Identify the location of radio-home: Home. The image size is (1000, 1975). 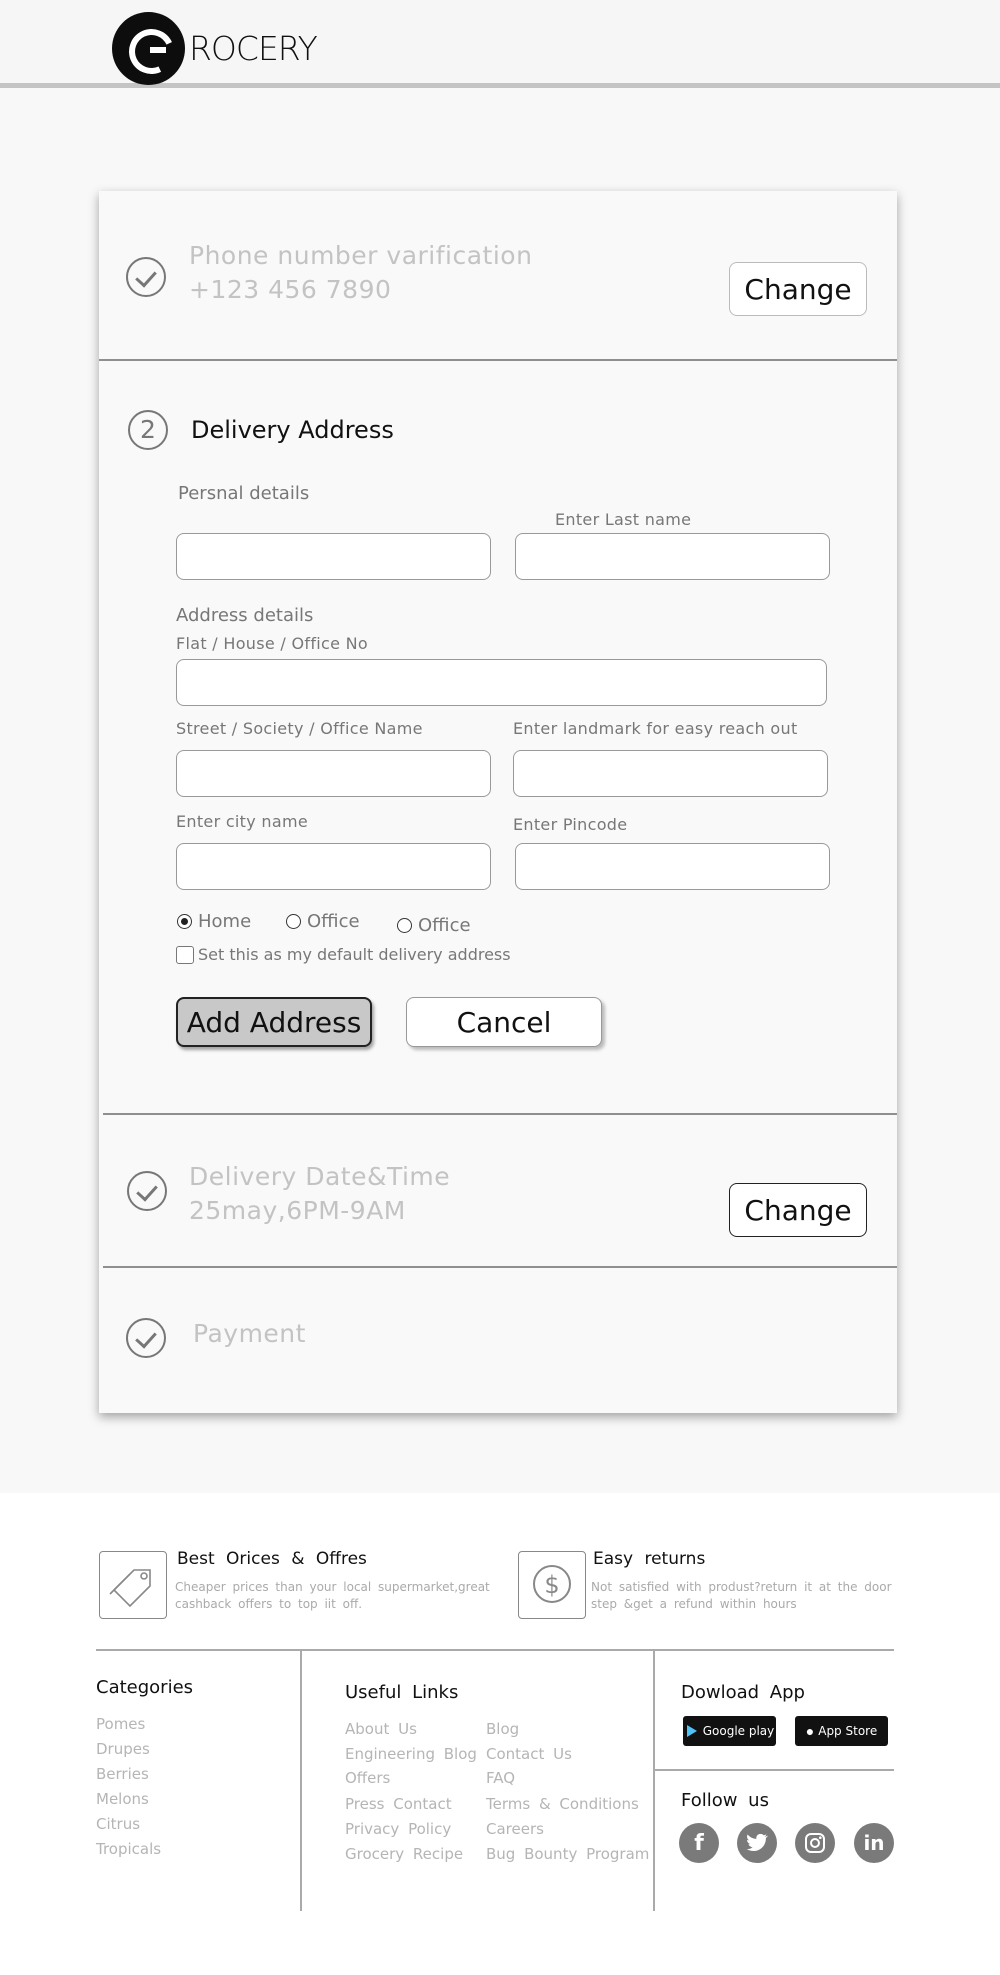
(214, 921).